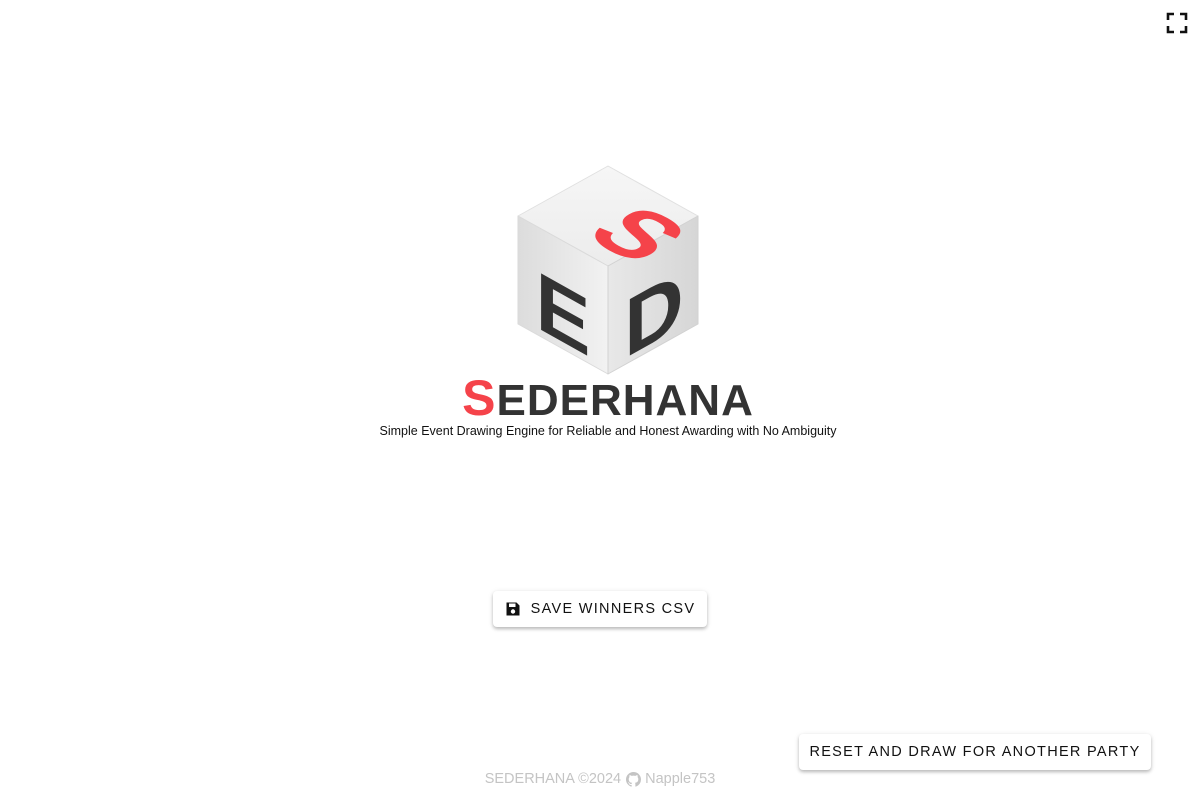  Describe the element at coordinates (613, 609) in the screenshot. I see `save-winners-csv-label: SAVE WINNERS CSV` at that location.